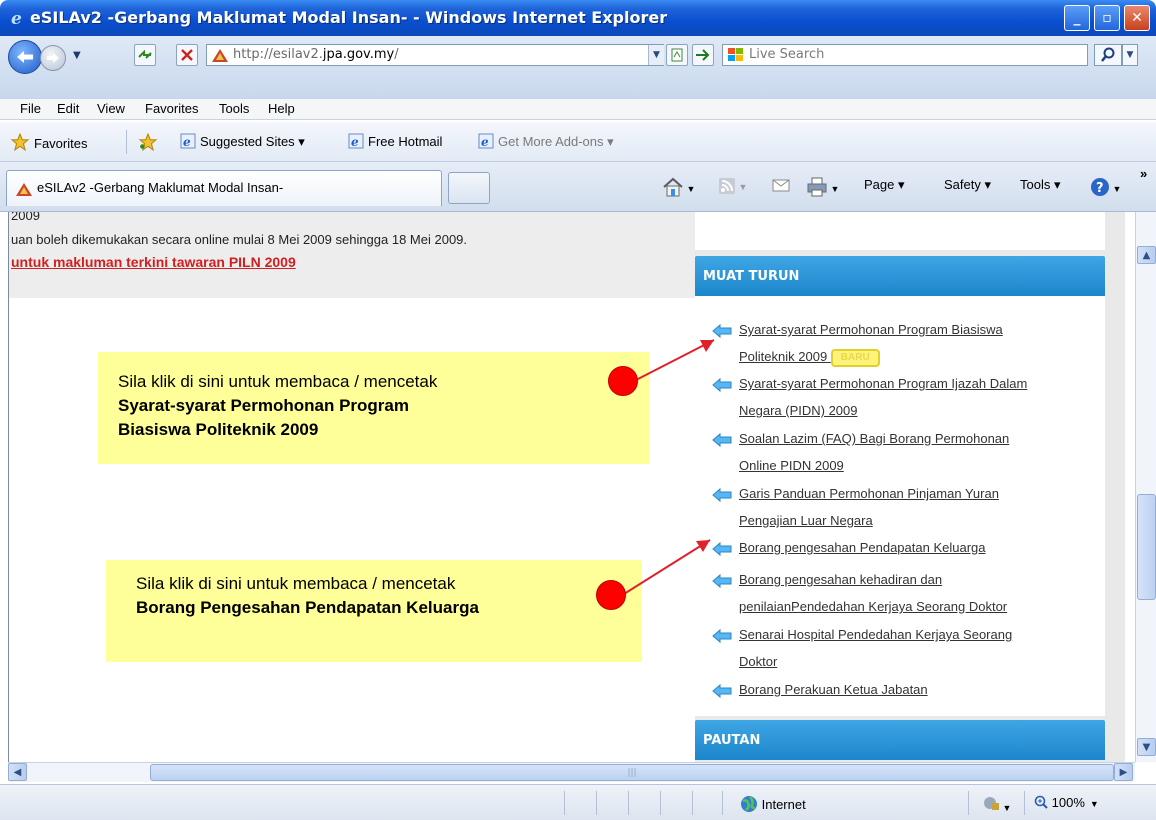 Image resolution: width=1156 pixels, height=820 pixels. I want to click on download-item-line1: Borang pengesahan Pendapatan Keluarga, so click(862, 547).